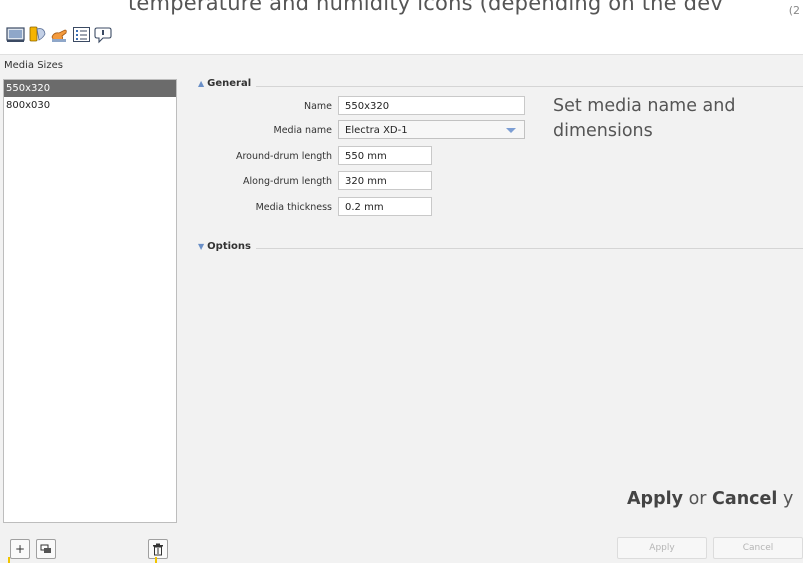  I want to click on monitor-icon, so click(15, 34).